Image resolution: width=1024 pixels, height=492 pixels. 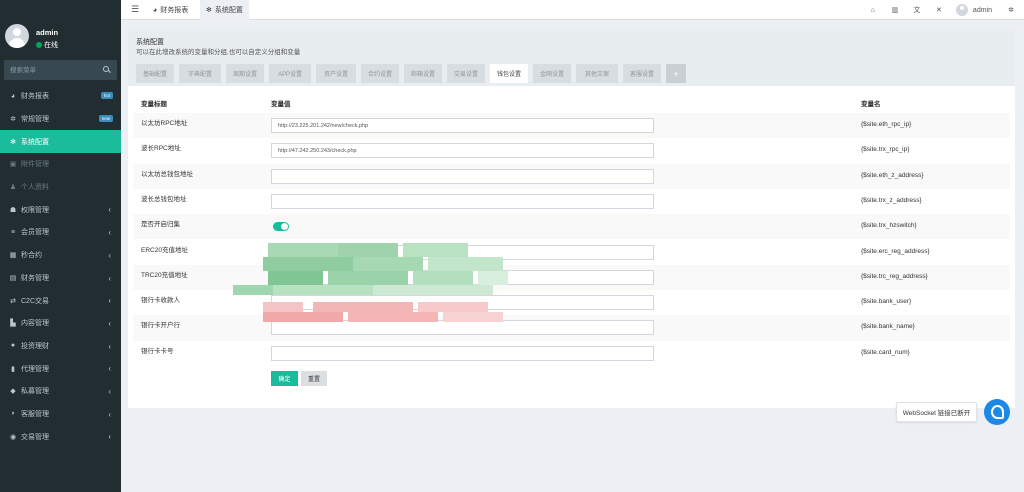 I want to click on language-icon: 文, so click(x=917, y=10).